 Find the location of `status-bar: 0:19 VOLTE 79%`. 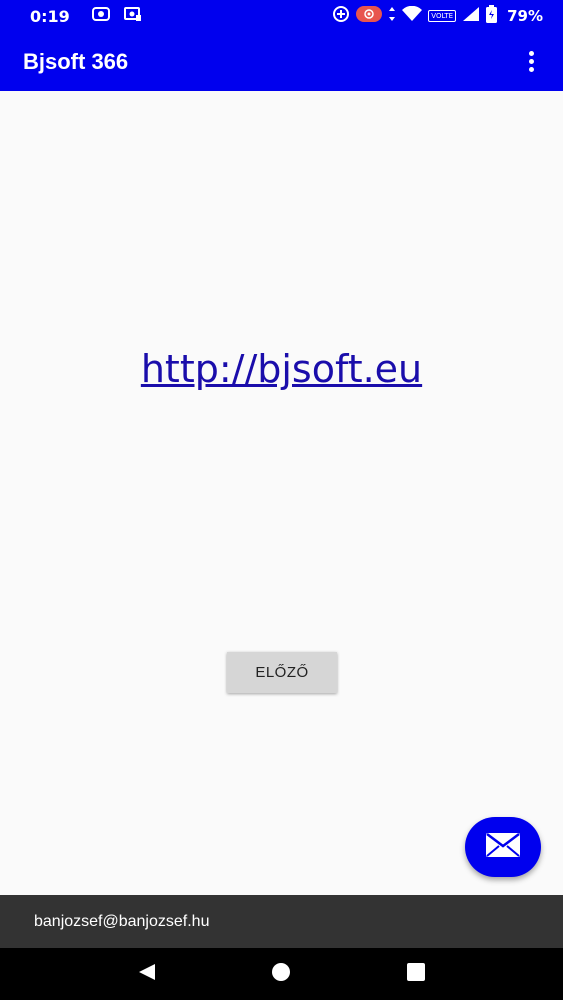

status-bar: 0:19 VOLTE 79% is located at coordinates (281, 16).